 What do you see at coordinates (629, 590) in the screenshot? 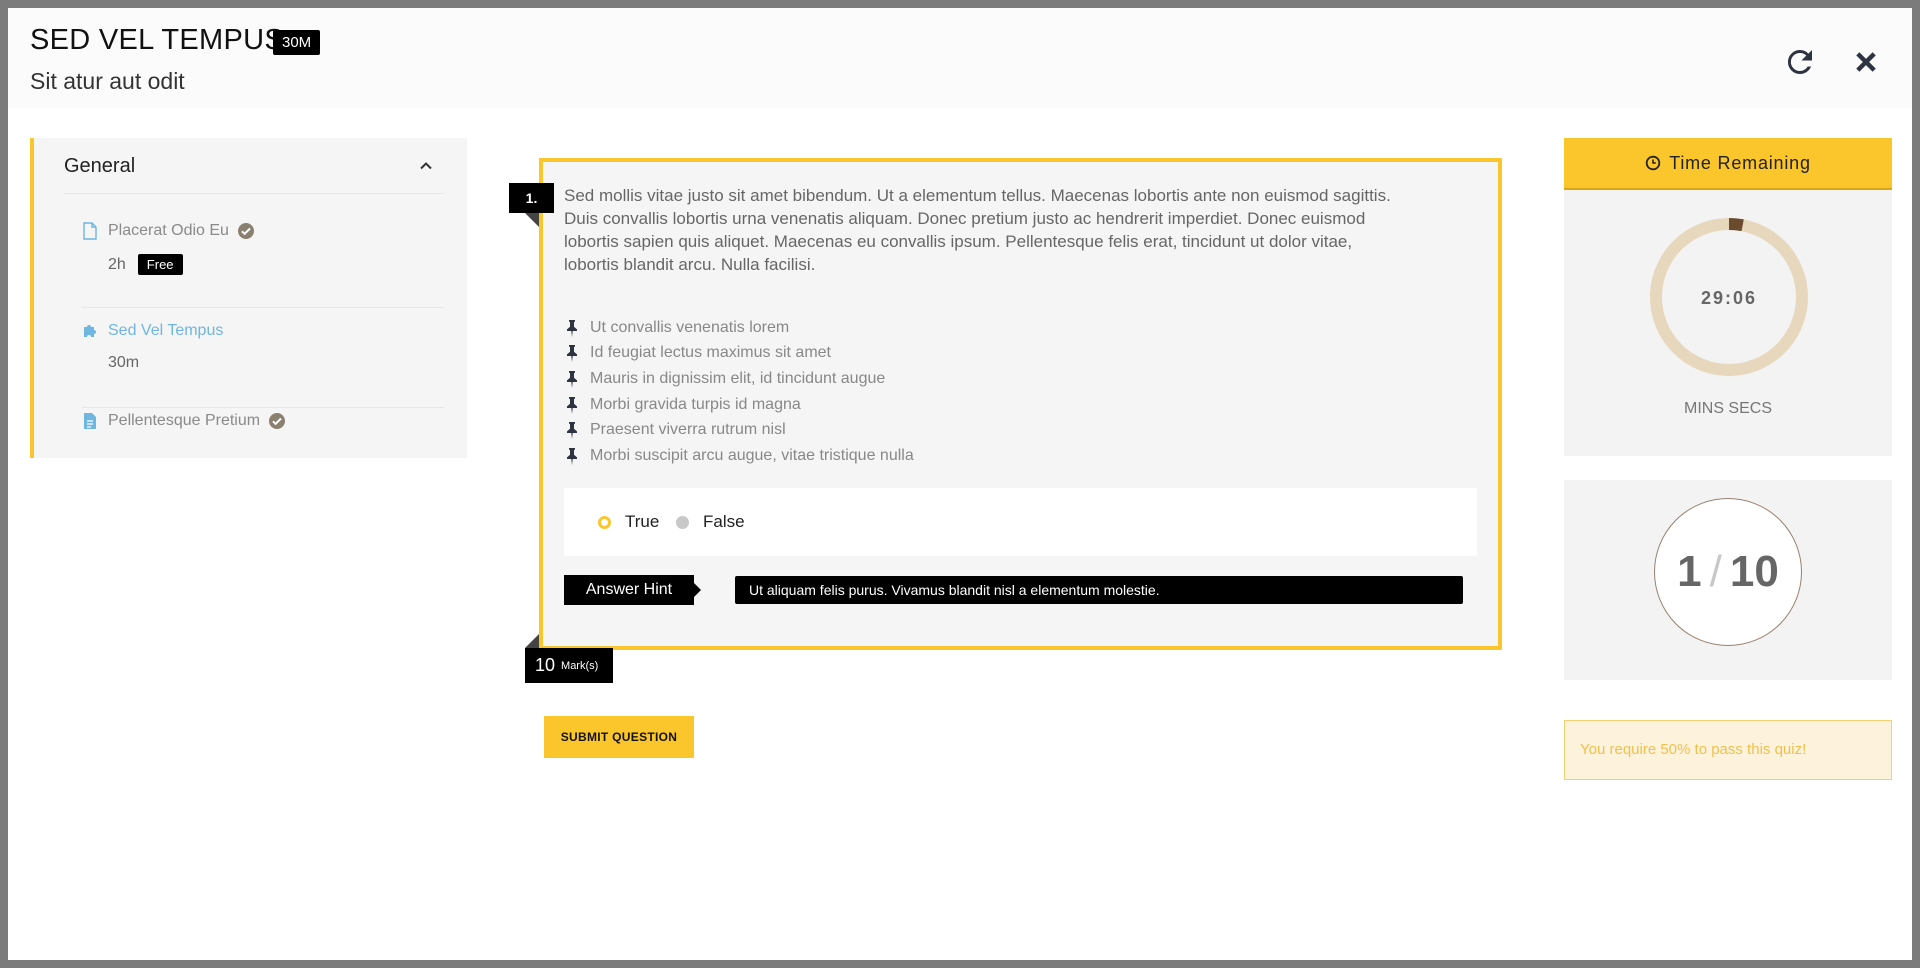
I see `answer-hint-button: Answer Hint` at bounding box center [629, 590].